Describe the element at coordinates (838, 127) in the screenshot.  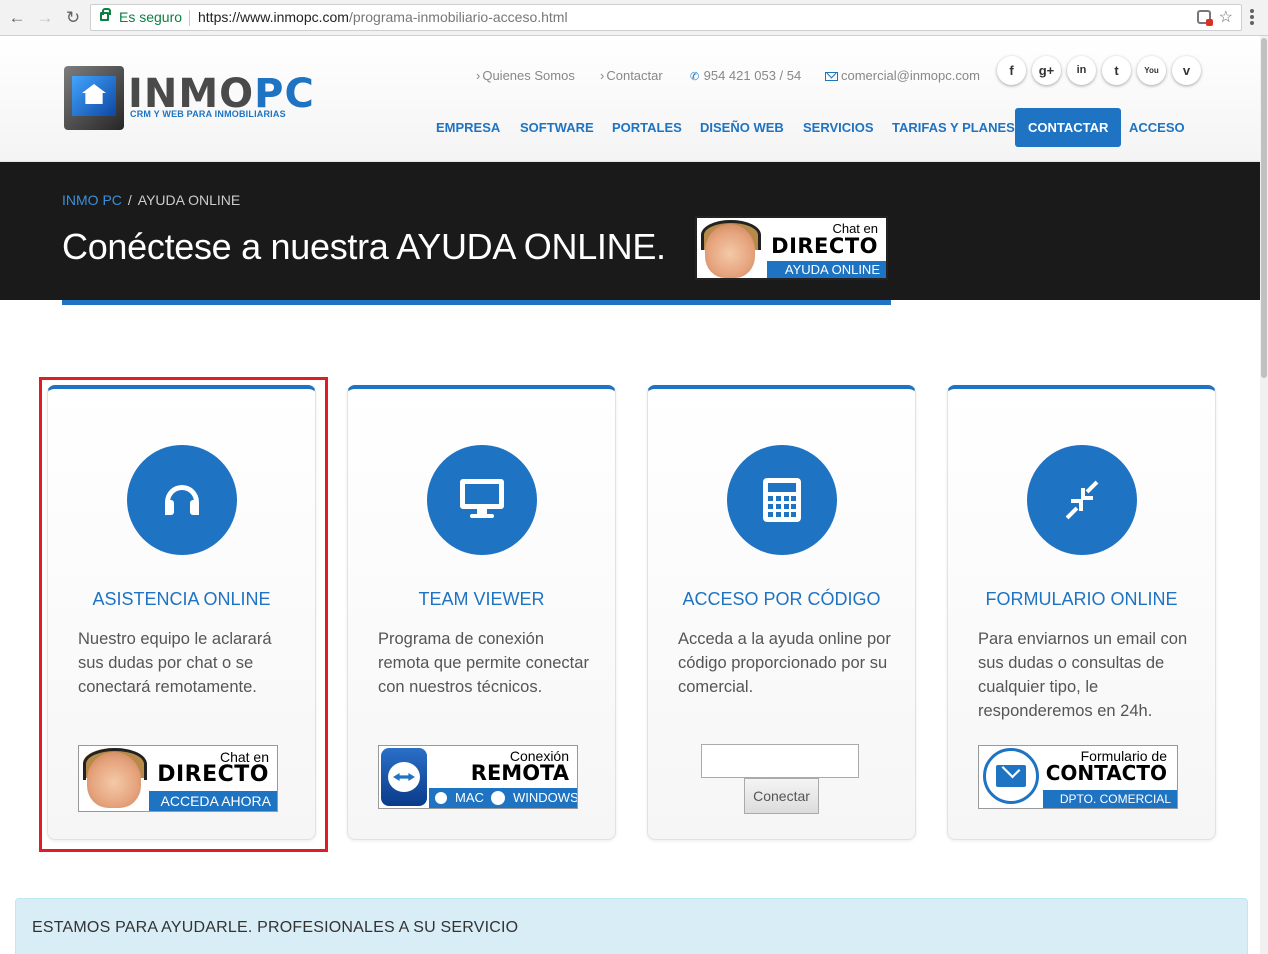
I see `nav-servicios: SERVICIOS` at that location.